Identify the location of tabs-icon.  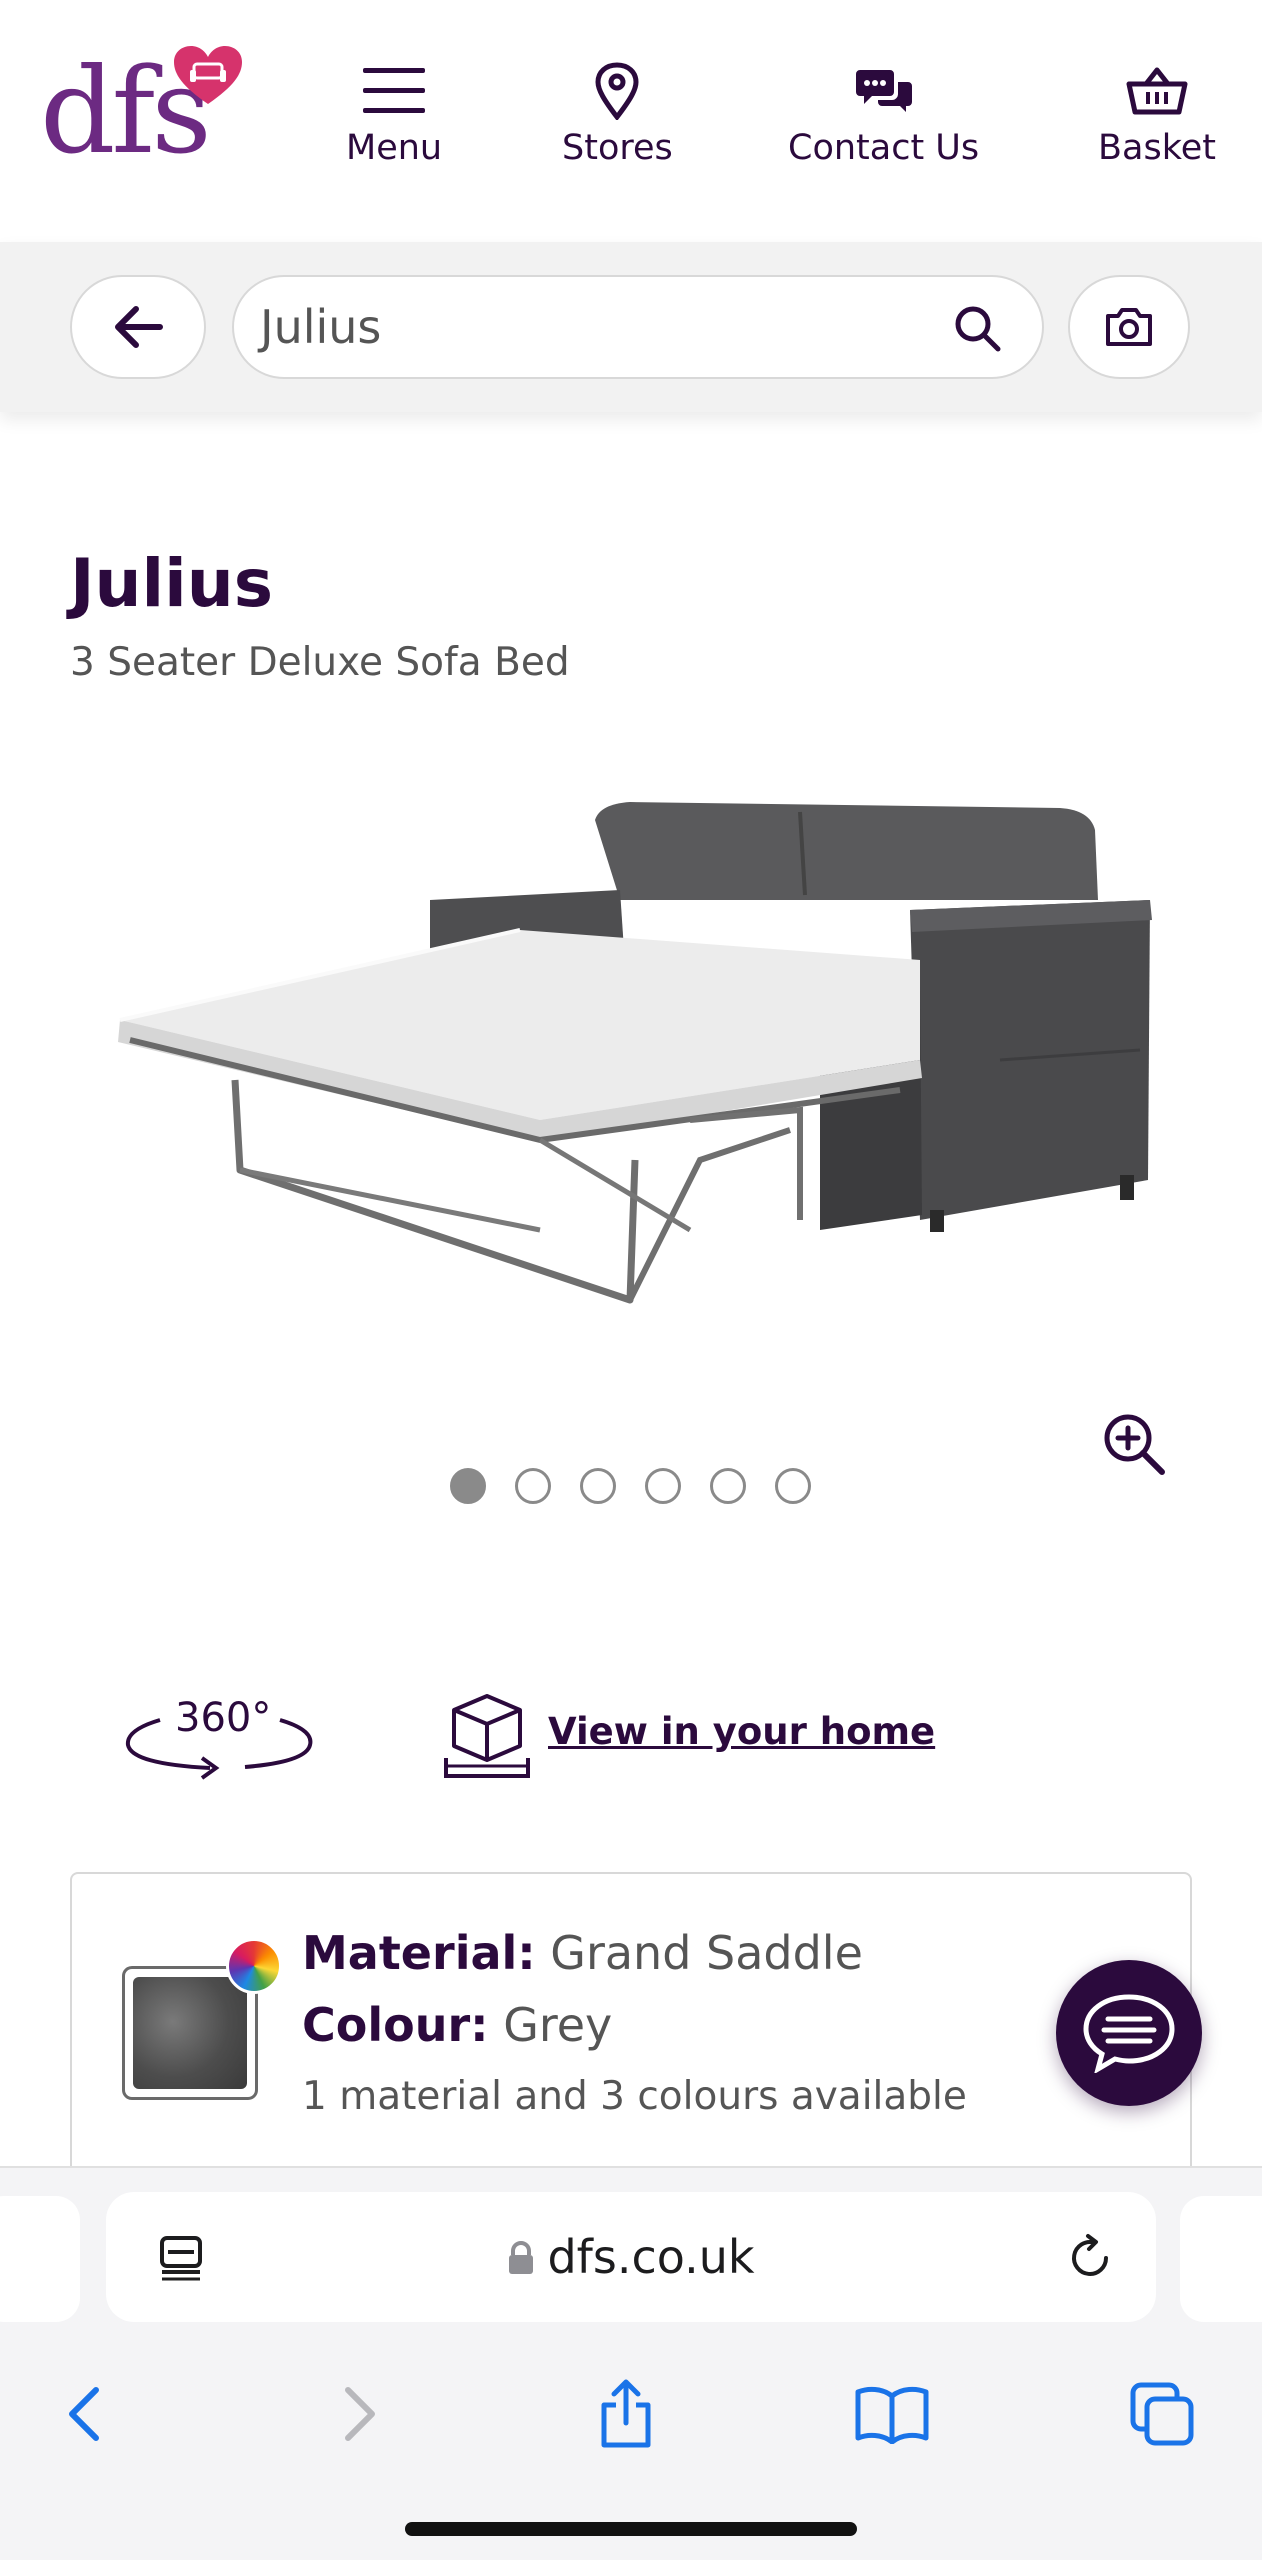
(1162, 2414).